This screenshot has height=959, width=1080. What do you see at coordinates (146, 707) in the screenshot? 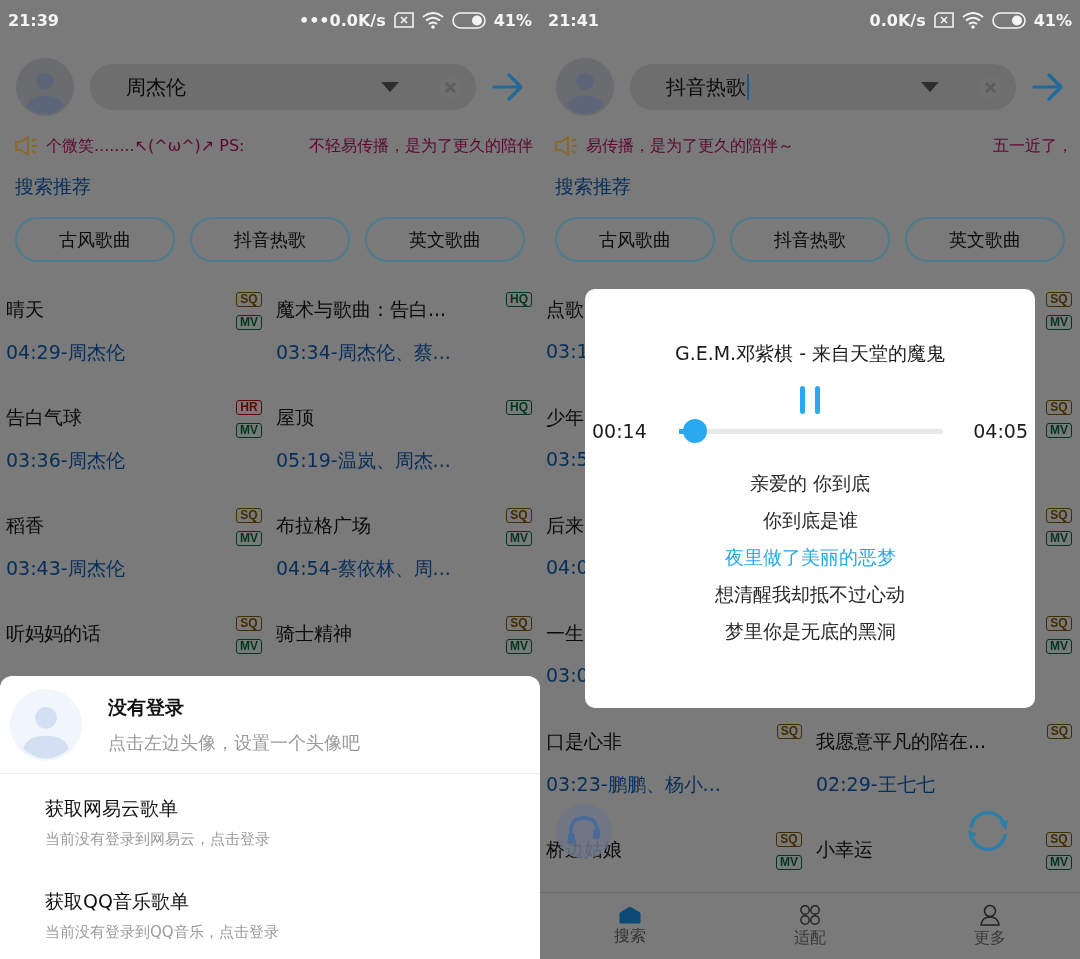
I see `login-status: 没有登录` at bounding box center [146, 707].